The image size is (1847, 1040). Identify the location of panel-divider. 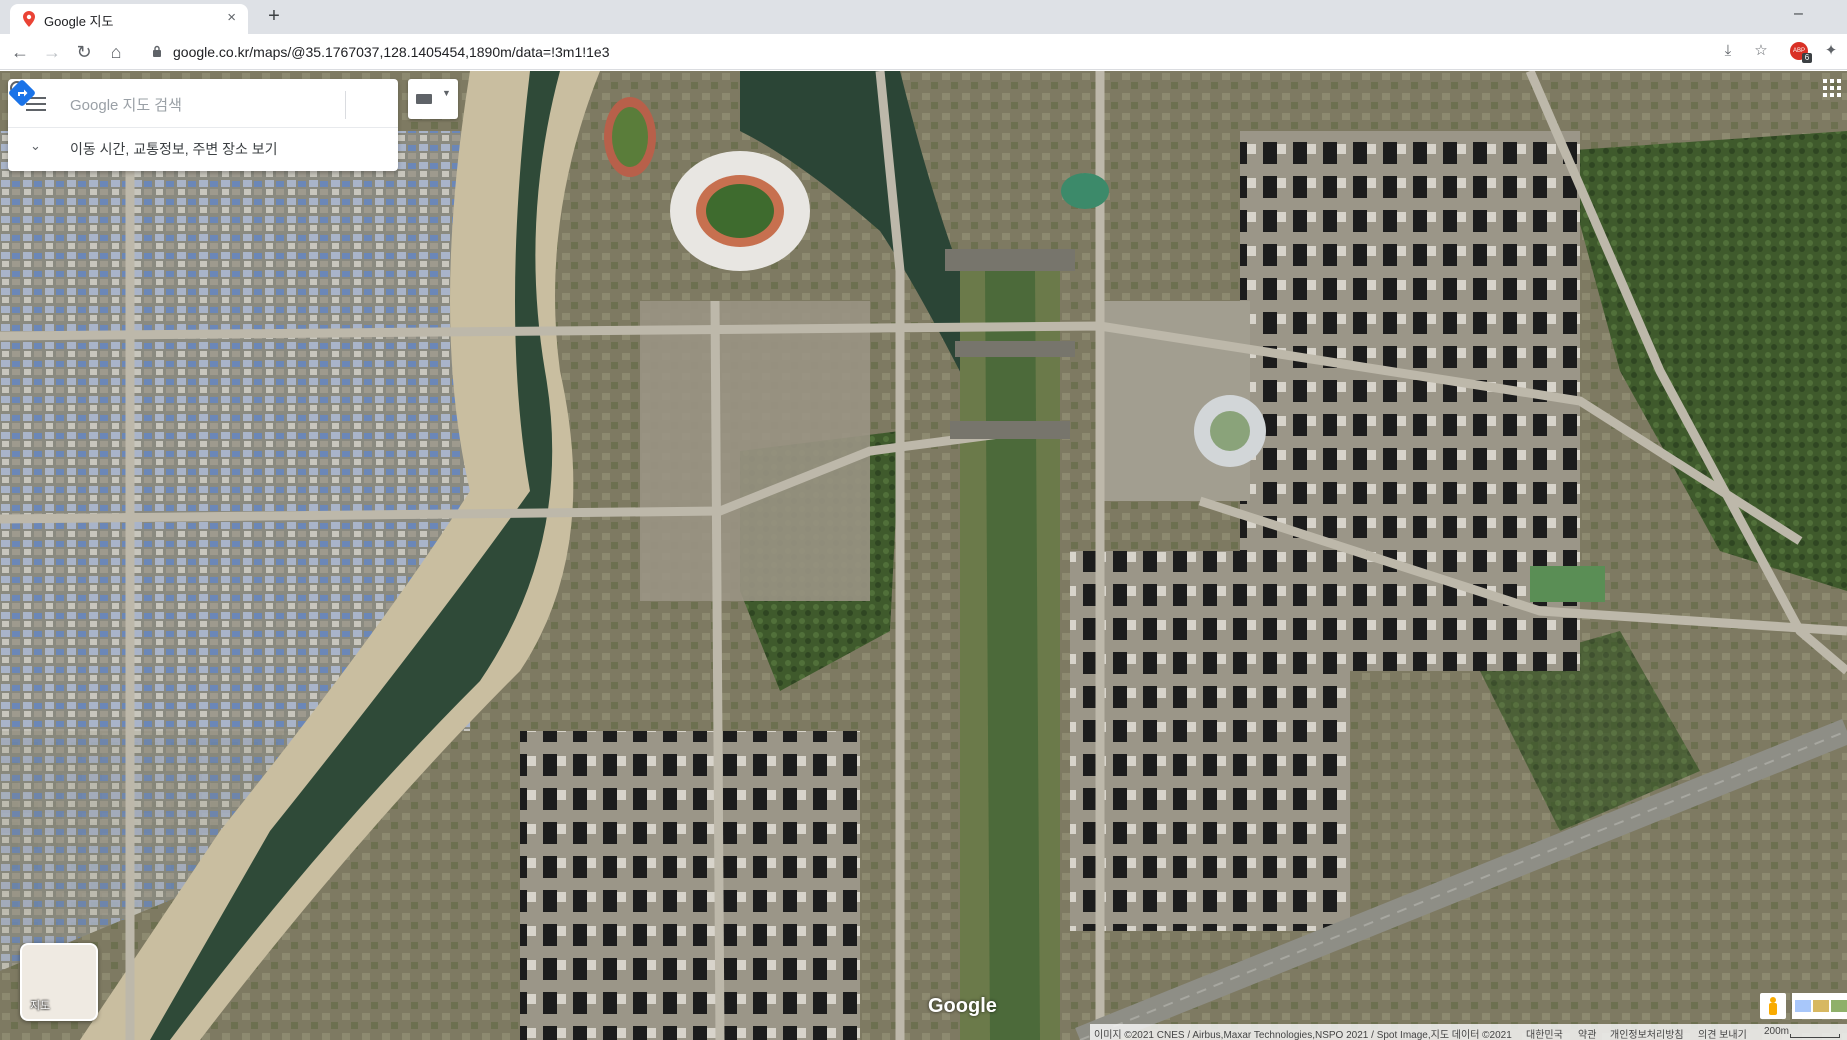
(203, 127).